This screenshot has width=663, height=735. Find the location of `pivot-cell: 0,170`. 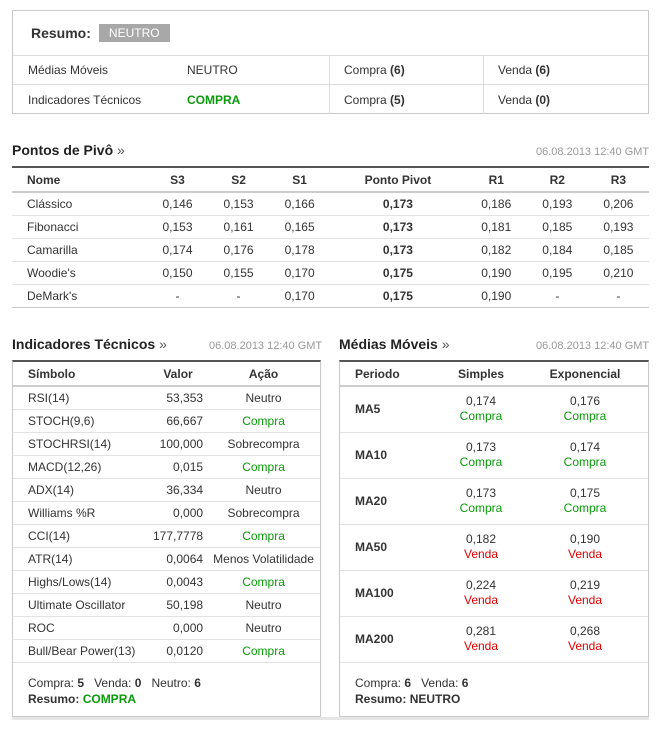

pivot-cell: 0,170 is located at coordinates (299, 295).